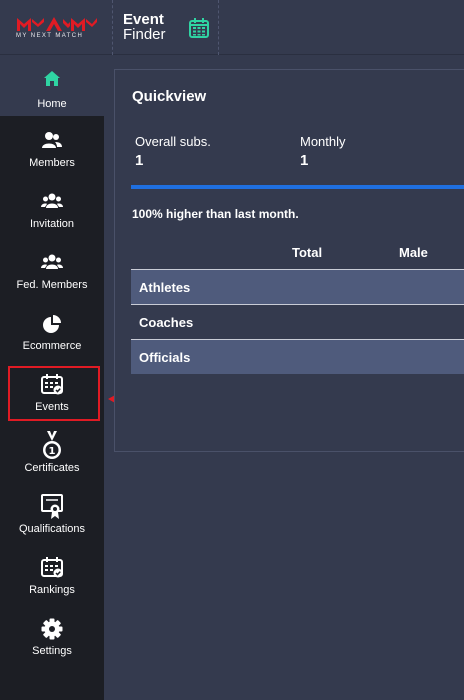  I want to click on logo-mam-icon, so click(57, 24).